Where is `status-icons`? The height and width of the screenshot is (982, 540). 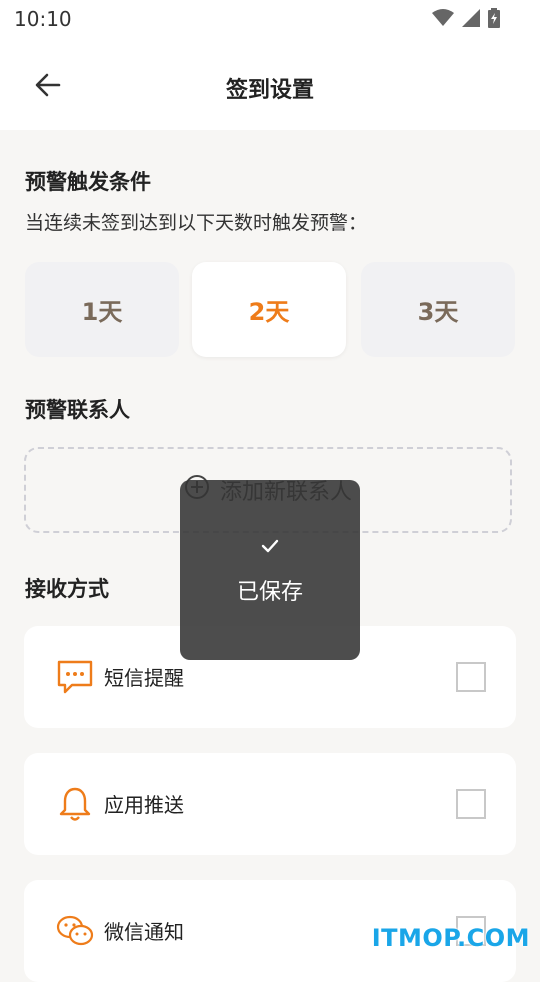
status-icons is located at coordinates (466, 20).